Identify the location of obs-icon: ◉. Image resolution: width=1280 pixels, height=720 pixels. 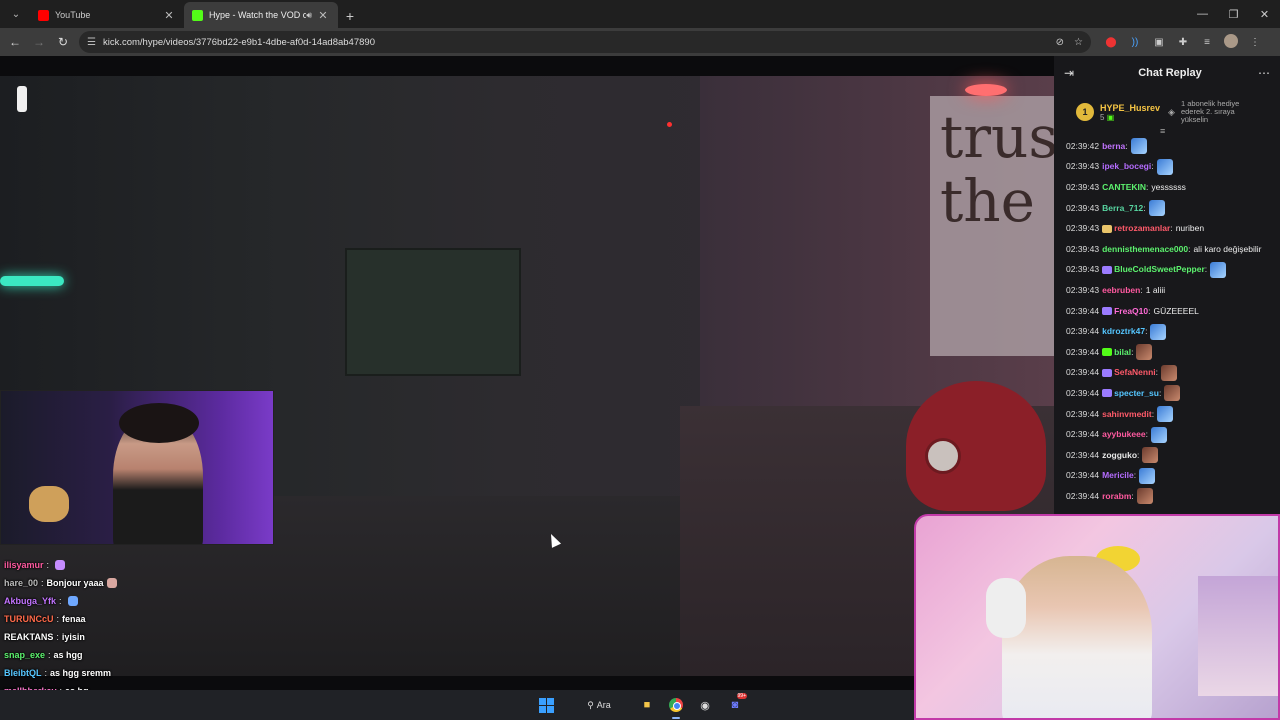
(705, 705).